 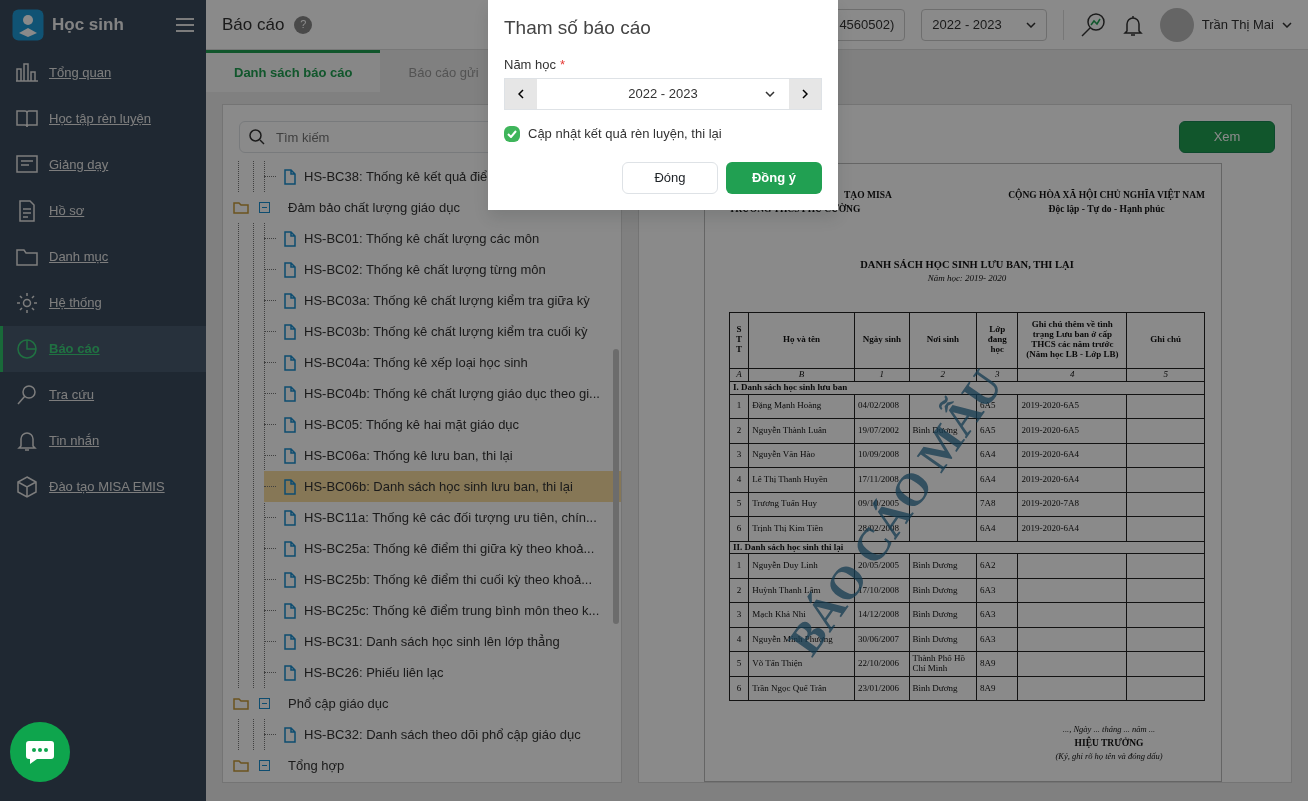 What do you see at coordinates (1072, 375) in the screenshot?
I see `index-cell: 4` at bounding box center [1072, 375].